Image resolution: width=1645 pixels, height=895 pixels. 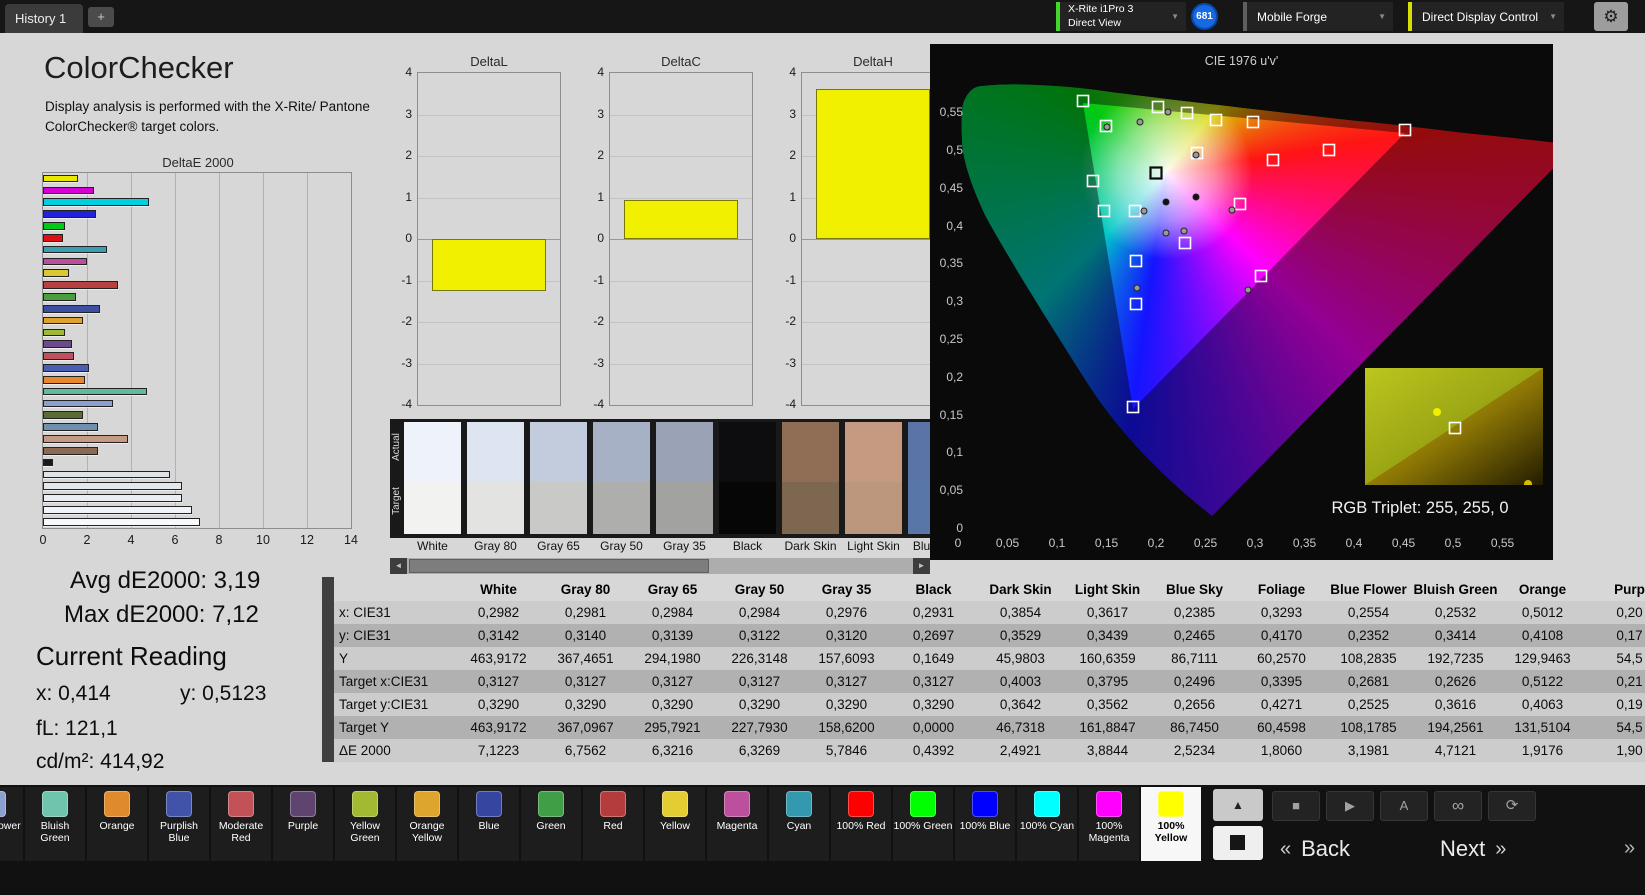 I want to click on deltae-bar-orange-yellow, so click(x=63, y=320).